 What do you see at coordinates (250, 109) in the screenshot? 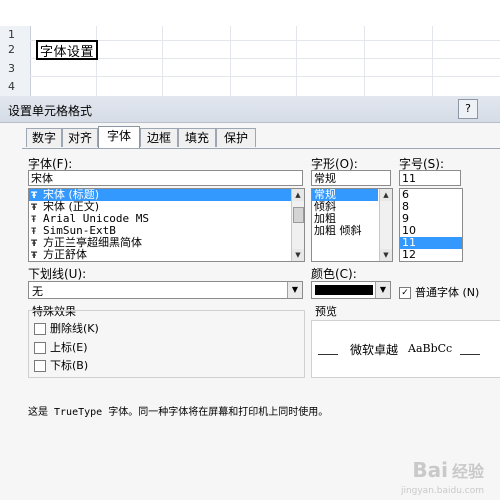
I see `dialog-titlebar: 设置单元格格式 ?` at bounding box center [250, 109].